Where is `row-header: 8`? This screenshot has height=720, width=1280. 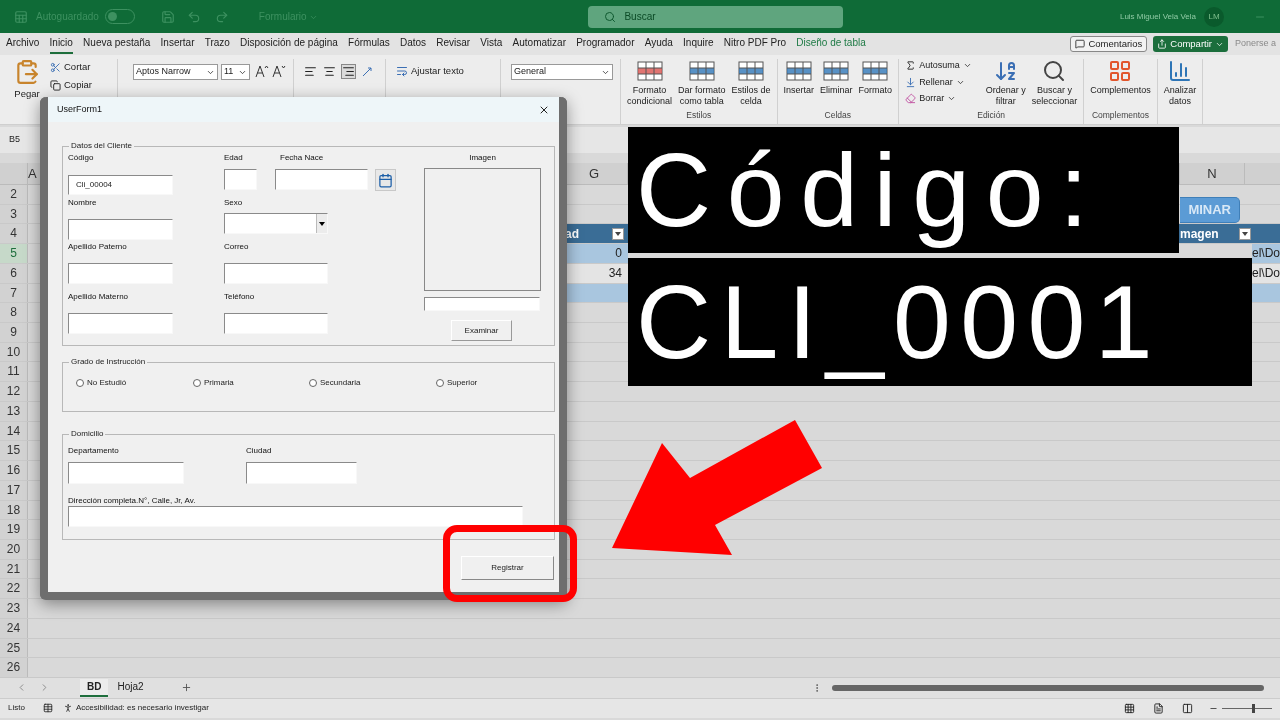 row-header: 8 is located at coordinates (14, 313).